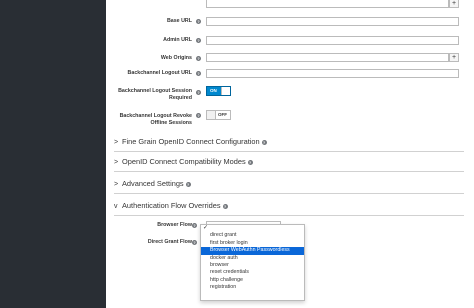 This screenshot has width=474, height=308. What do you see at coordinates (194, 225) in the screenshot?
I see `browser-flow-help-icon: ?` at bounding box center [194, 225].